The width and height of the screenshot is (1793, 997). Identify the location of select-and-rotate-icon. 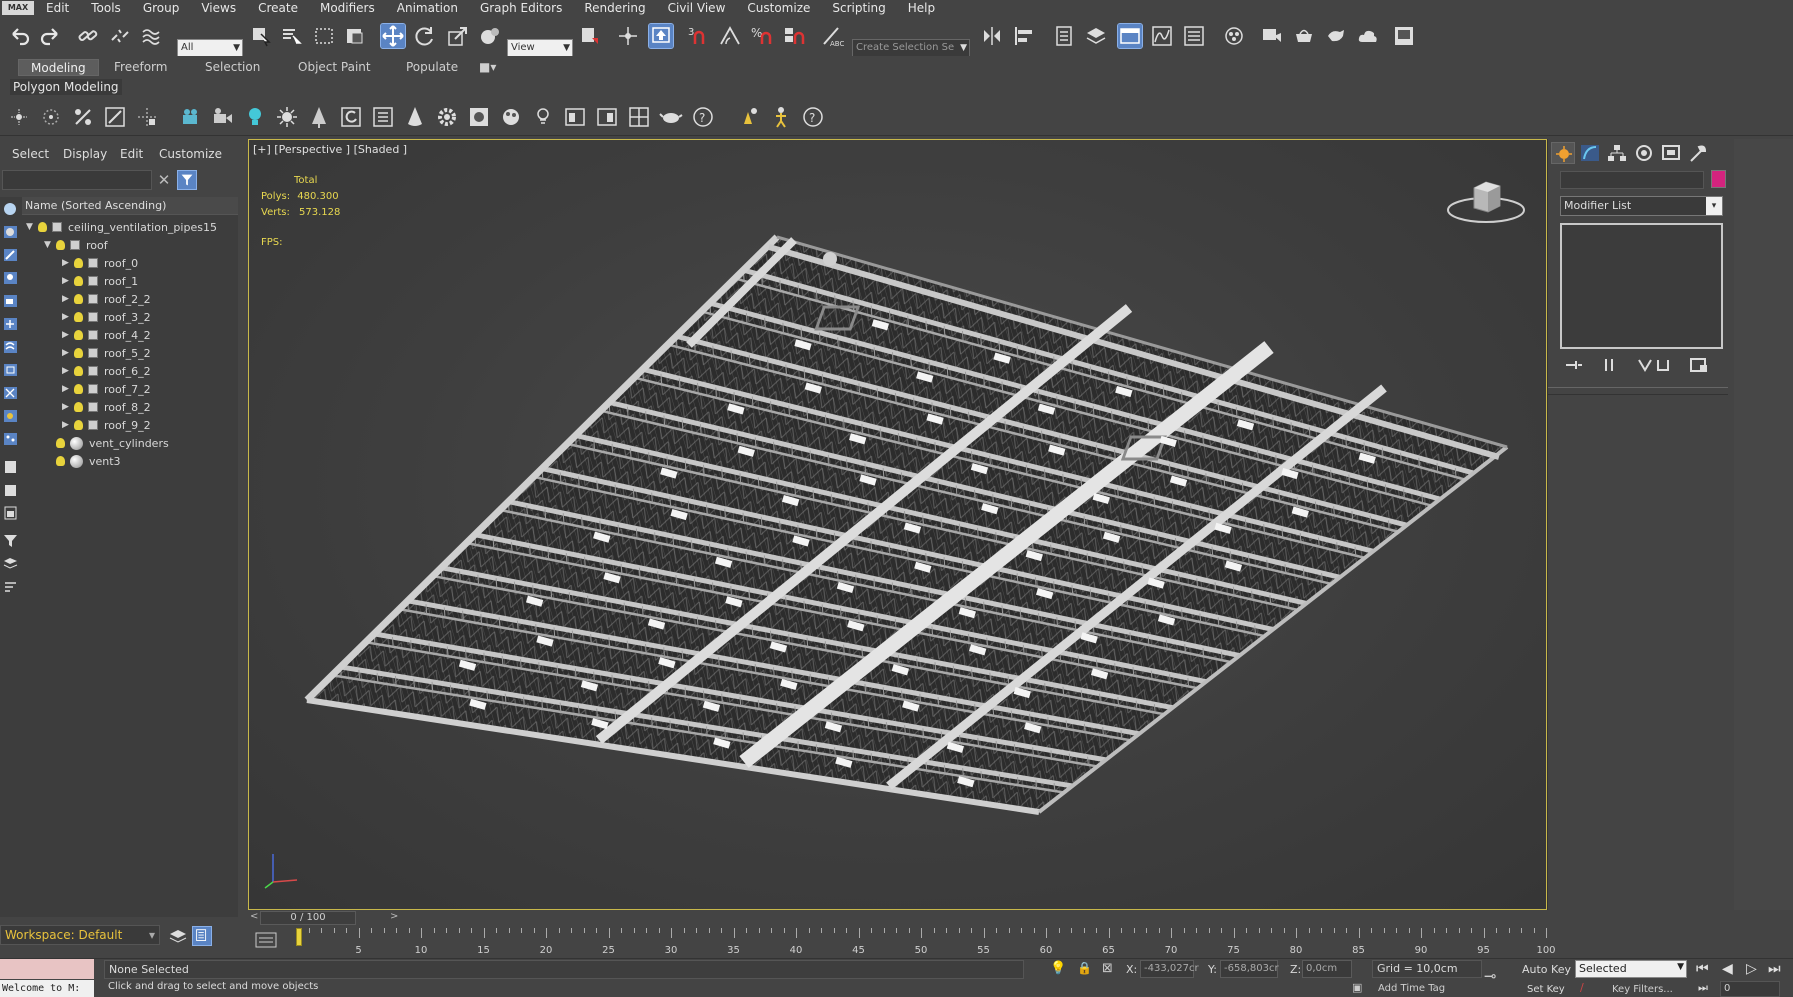
(425, 36).